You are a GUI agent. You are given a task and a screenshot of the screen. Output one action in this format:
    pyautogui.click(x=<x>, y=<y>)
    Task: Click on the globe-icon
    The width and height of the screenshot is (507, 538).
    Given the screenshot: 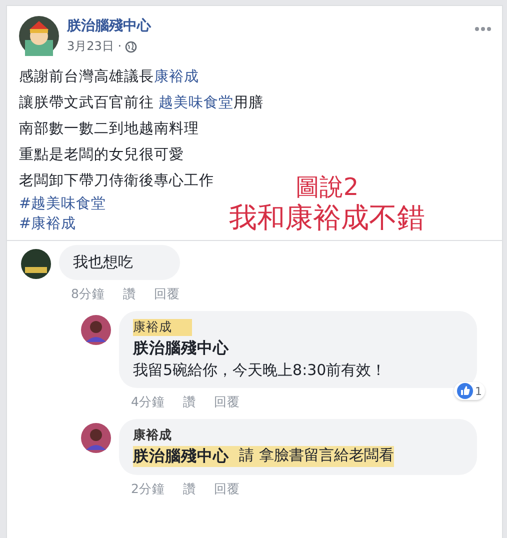 What is the action you would take?
    pyautogui.click(x=130, y=46)
    